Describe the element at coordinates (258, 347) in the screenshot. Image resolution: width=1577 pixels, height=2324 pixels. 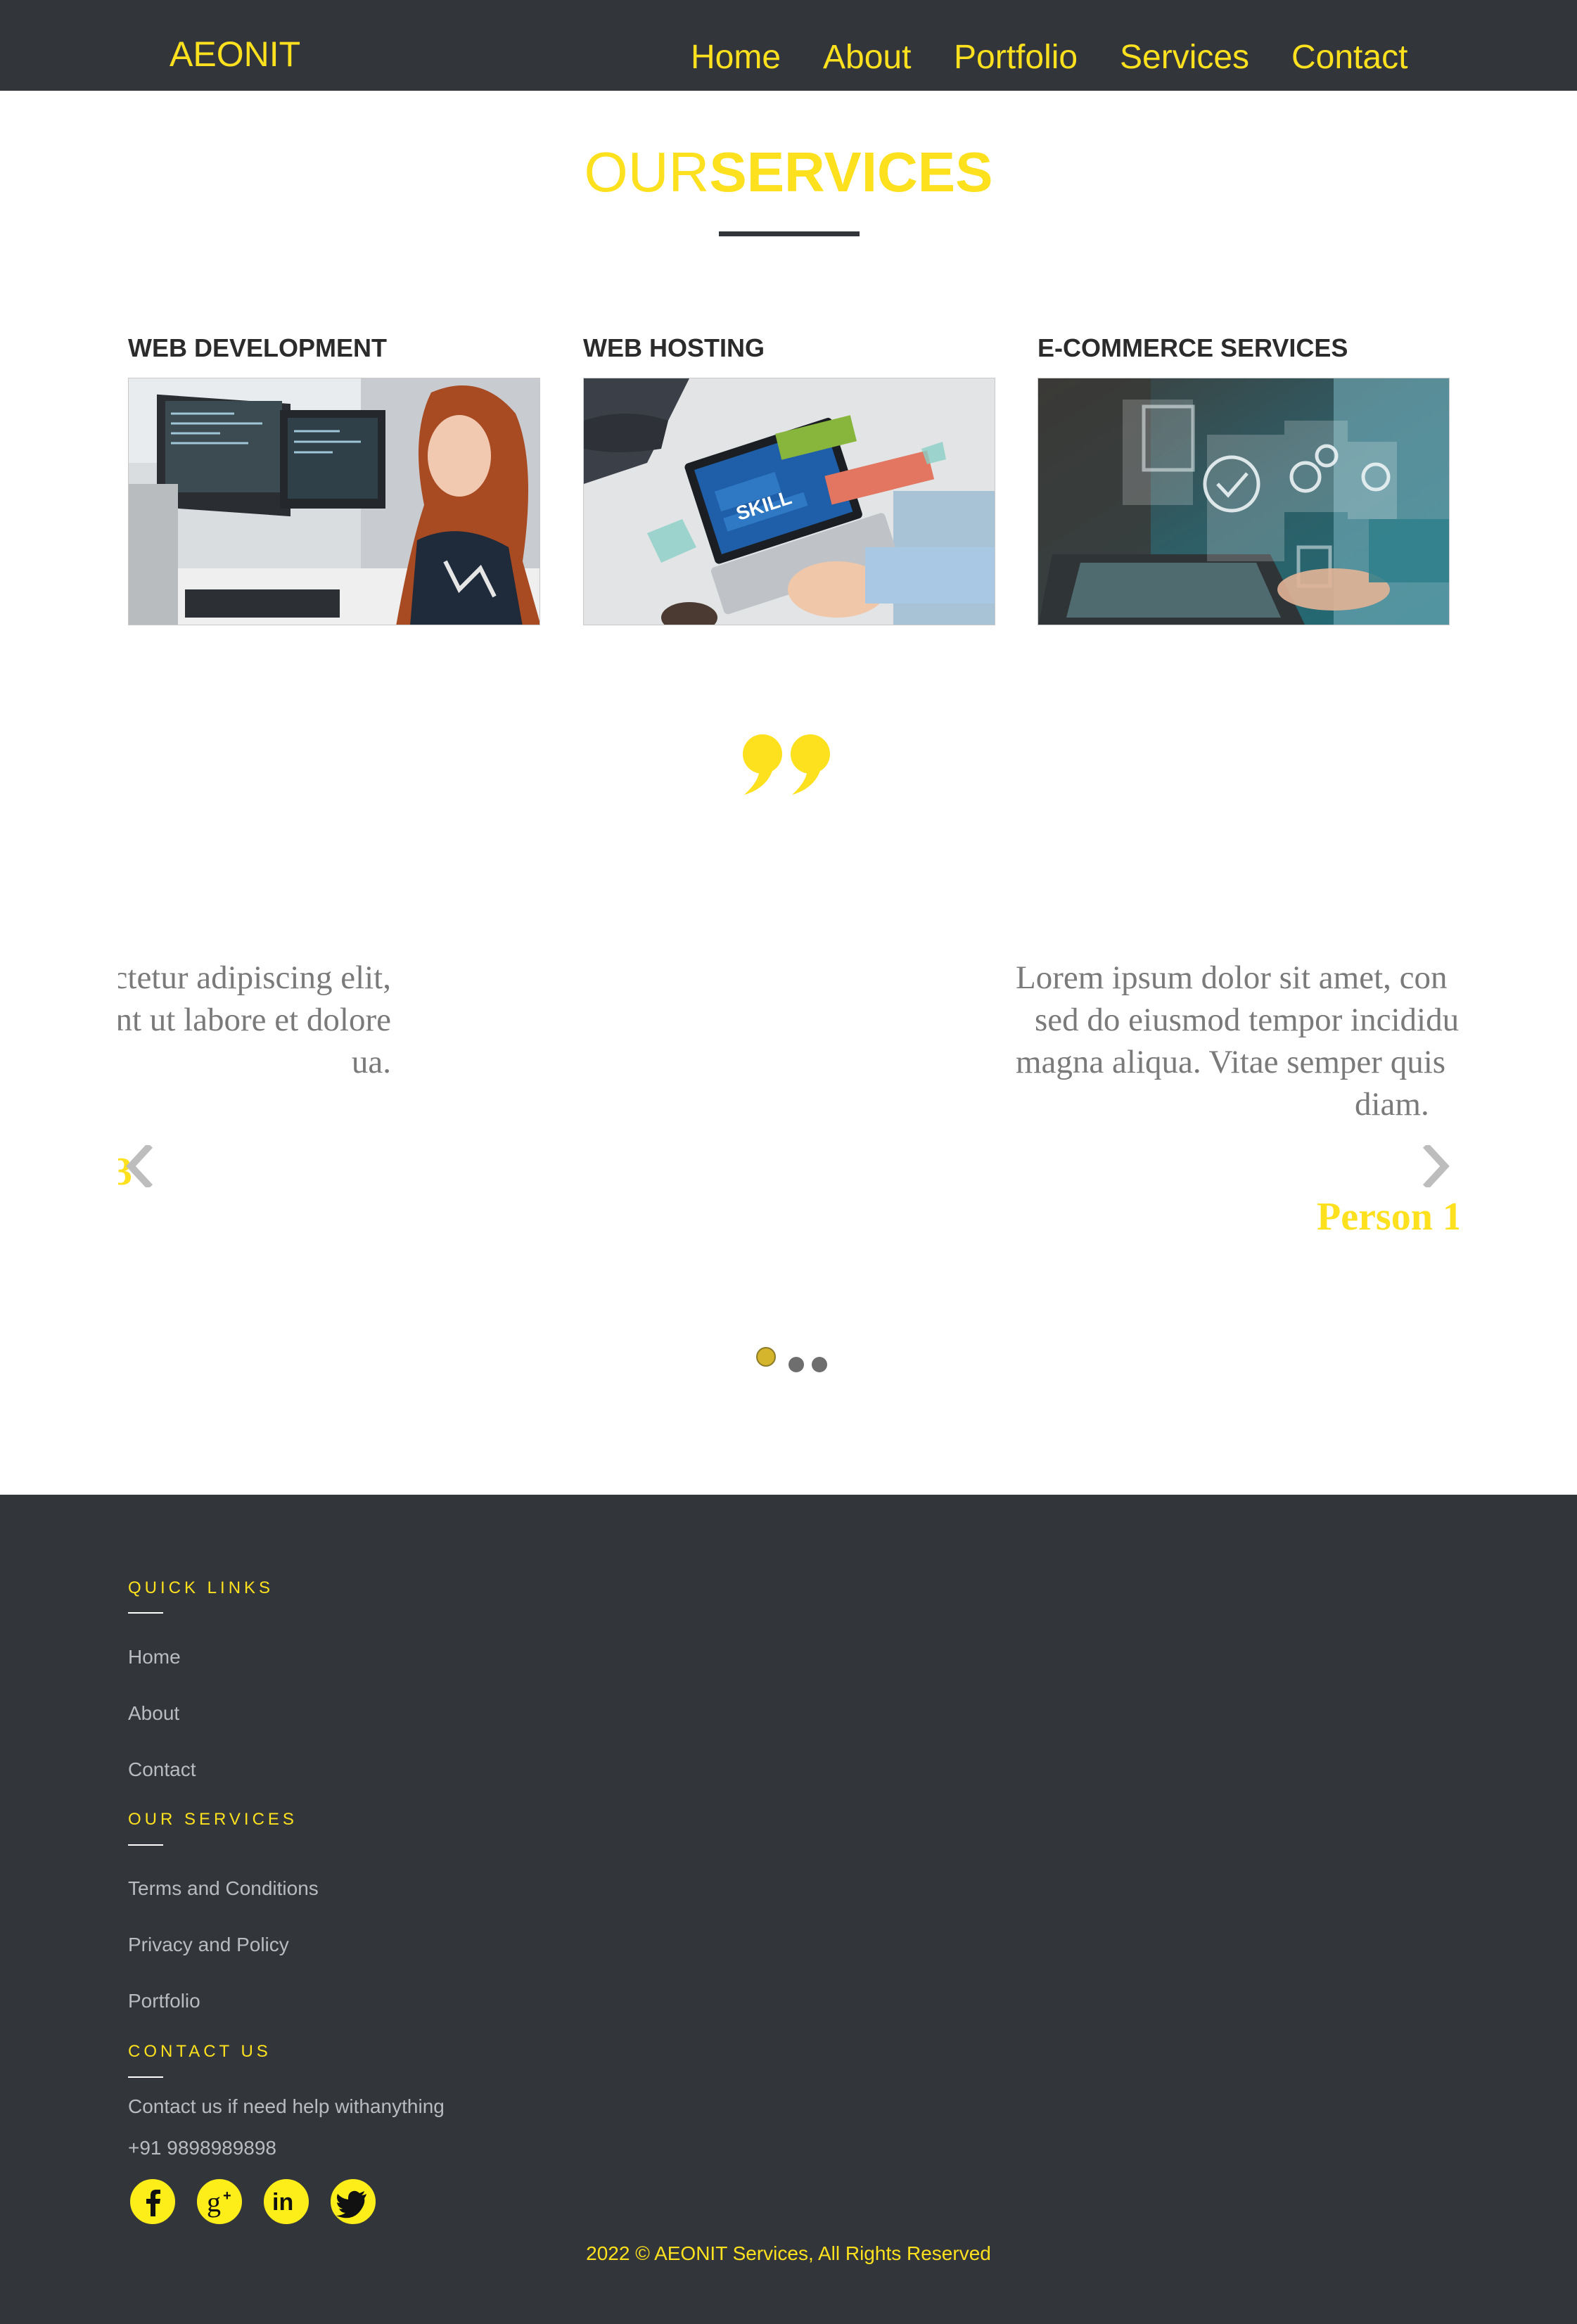
I see `service-card-title-web-development: WEB DEVELOPMENT` at that location.